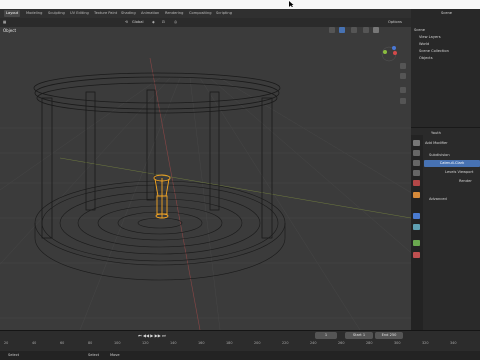  I want to click on ruler-label: 60, so click(62, 343).